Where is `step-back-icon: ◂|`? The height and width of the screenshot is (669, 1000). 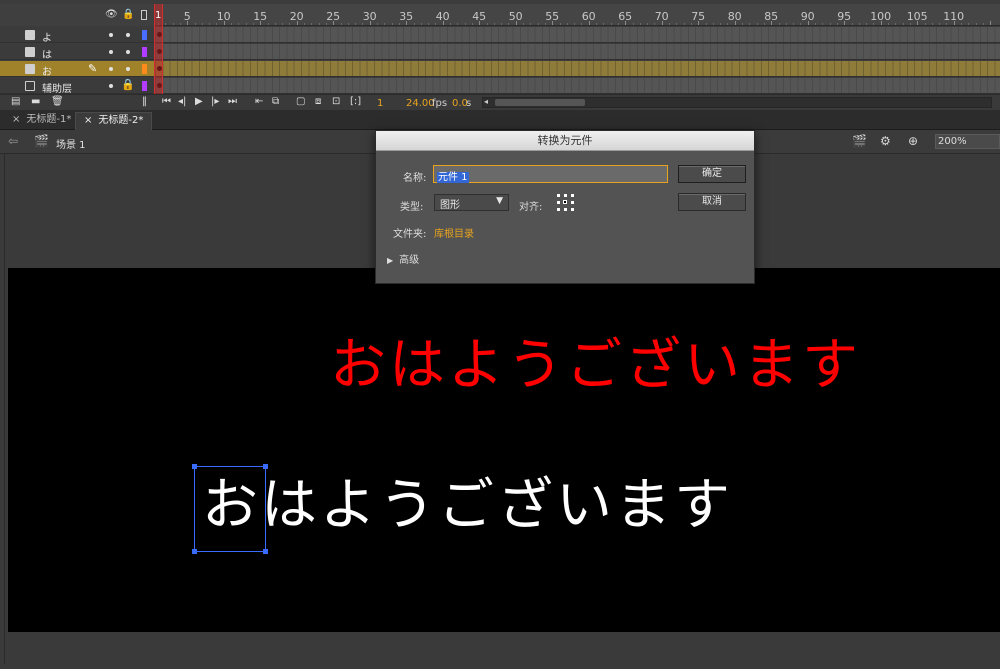
step-back-icon: ◂| is located at coordinates (182, 102).